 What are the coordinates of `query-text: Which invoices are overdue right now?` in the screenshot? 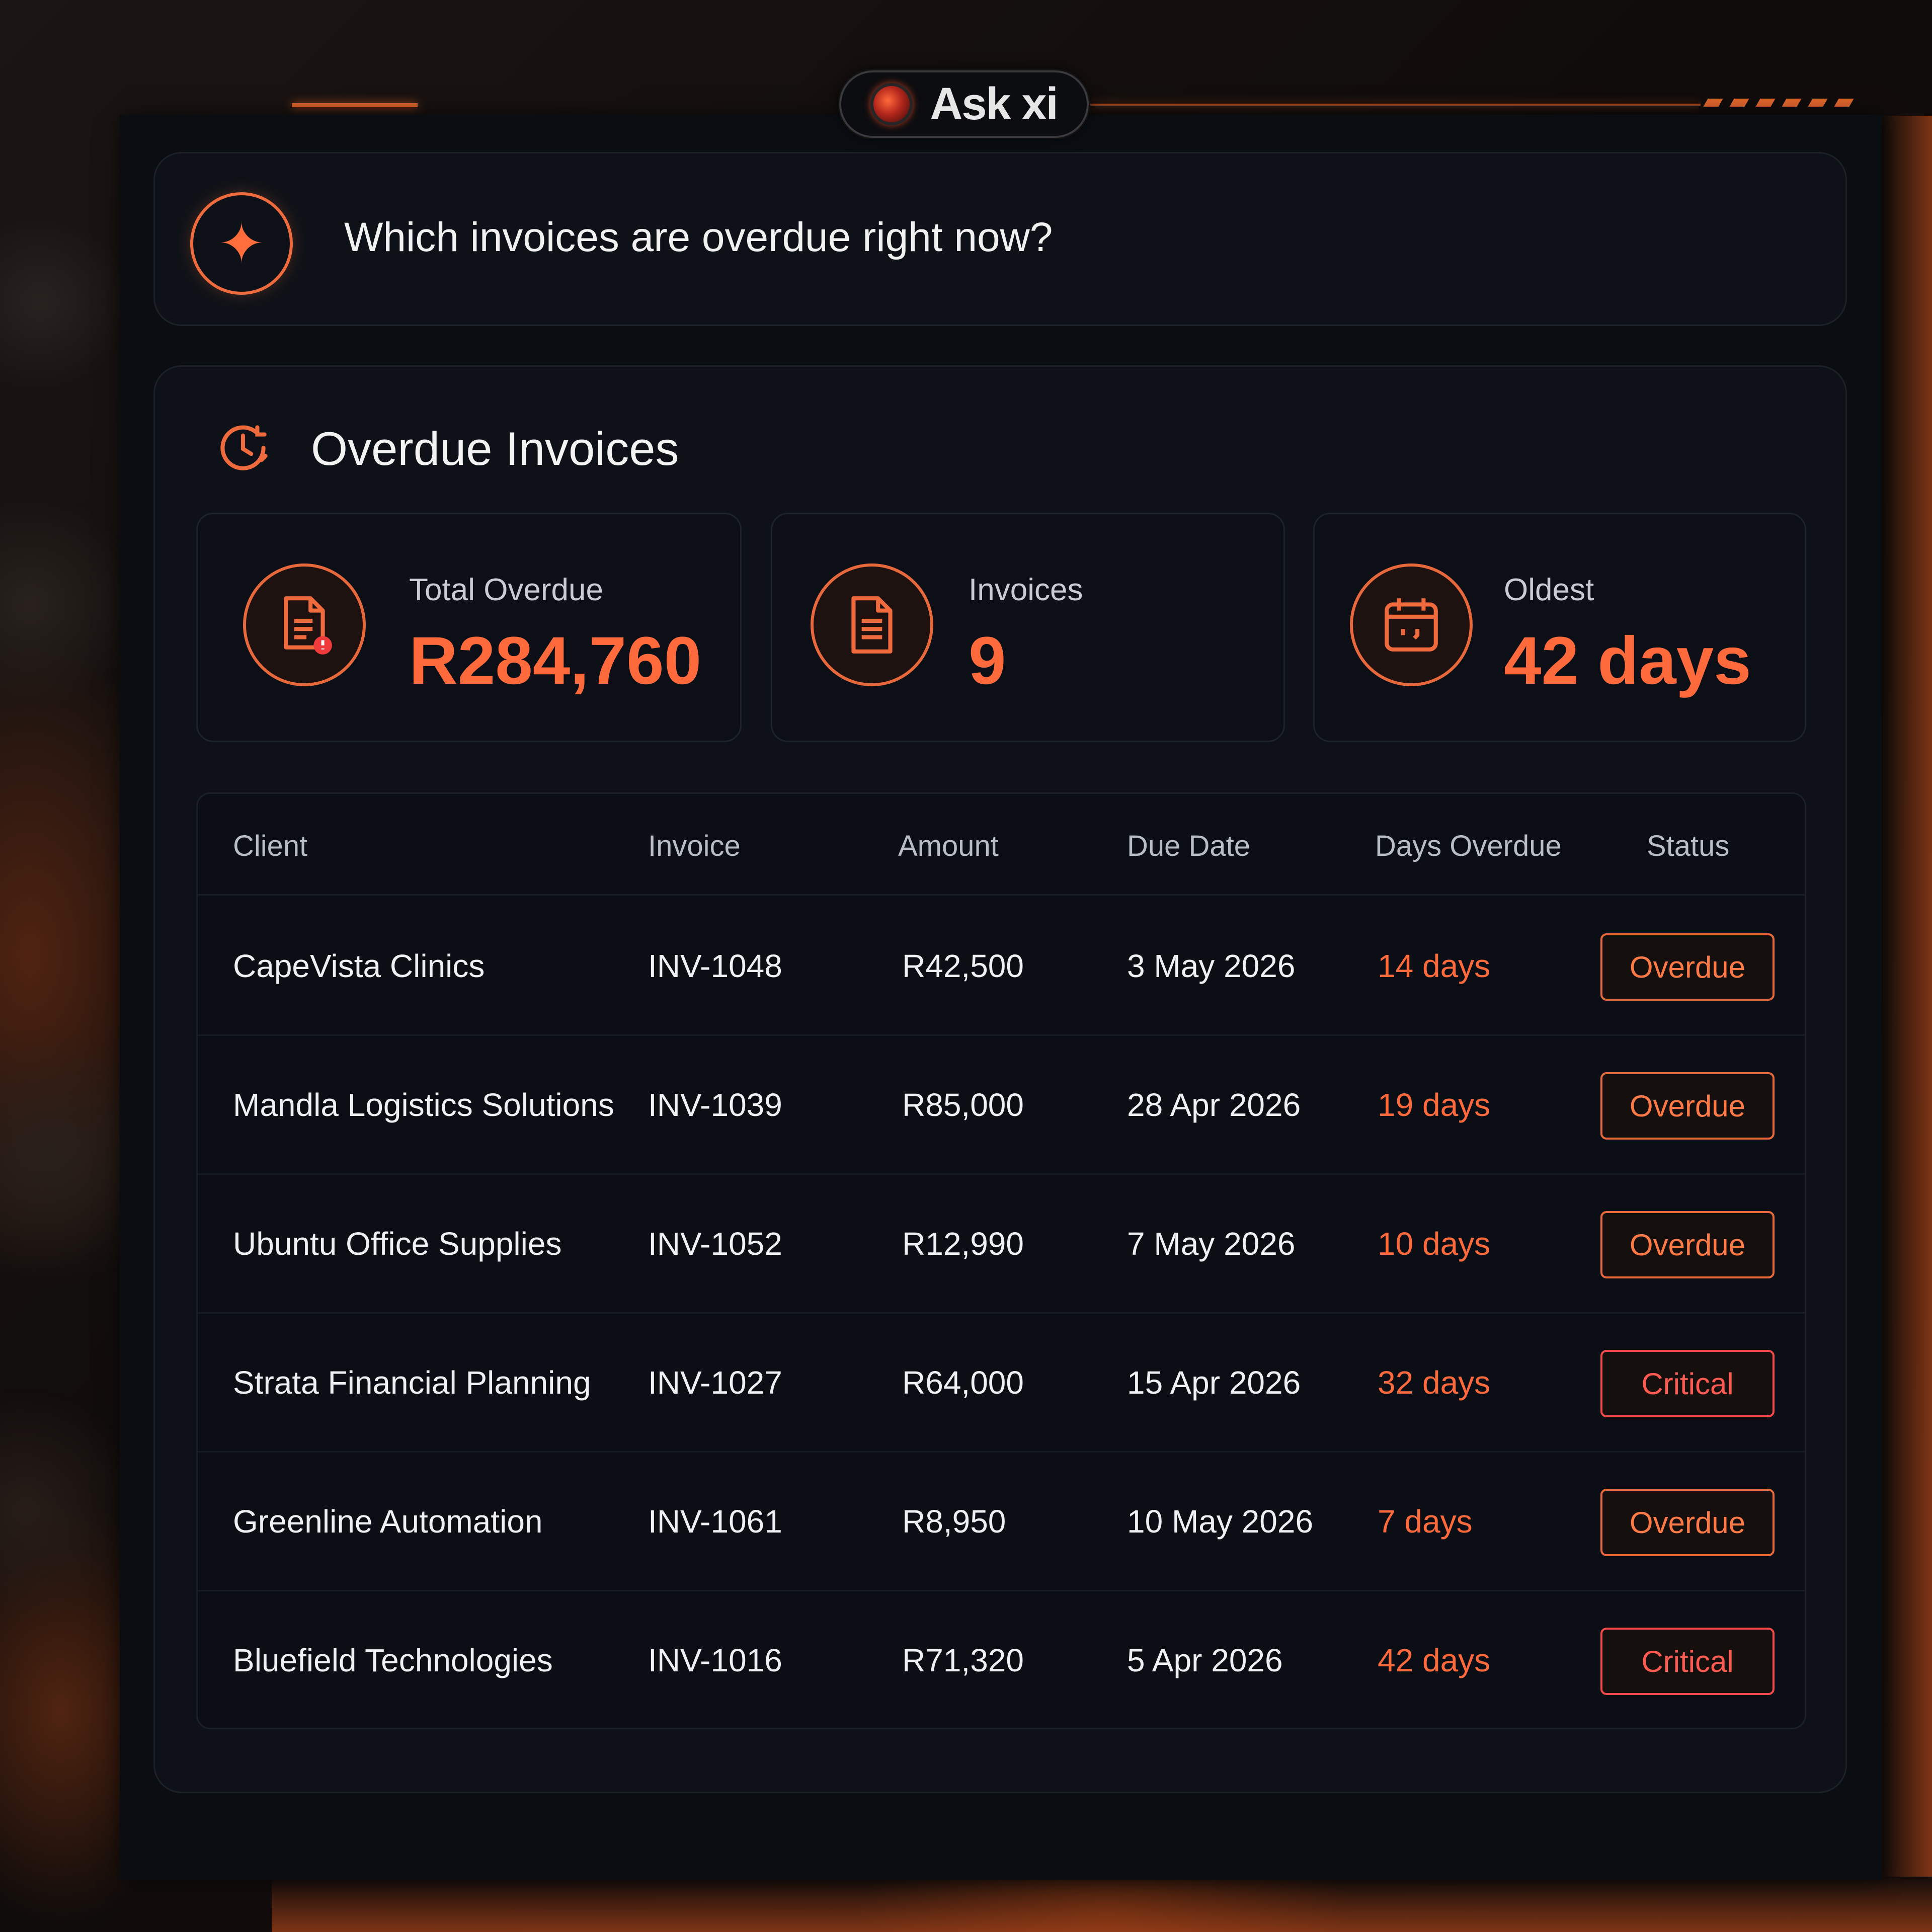 It's located at (698, 237).